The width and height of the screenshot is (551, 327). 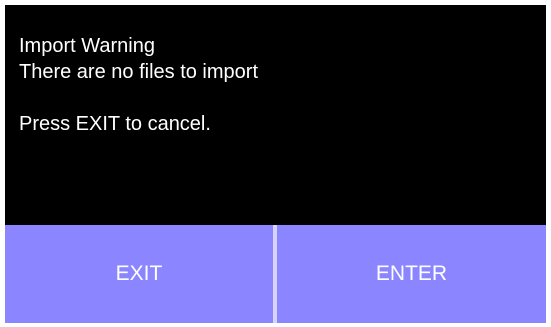 I want to click on exit-button: EXIT, so click(x=139, y=274).